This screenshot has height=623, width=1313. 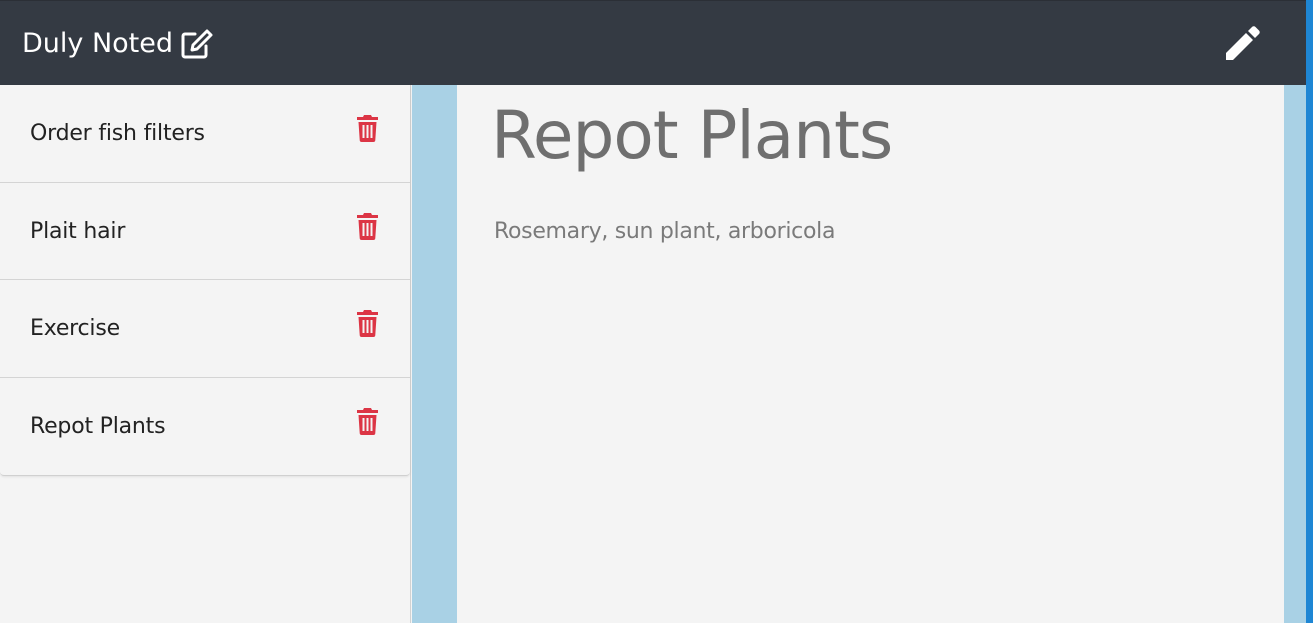 What do you see at coordinates (653, 42) in the screenshot?
I see `navbar: Duly Noted` at bounding box center [653, 42].